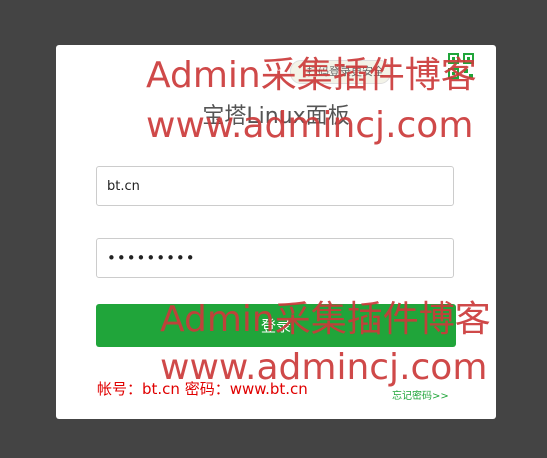 The image size is (547, 458). I want to click on forgot-password-link: 忘记密码>>, so click(420, 394).